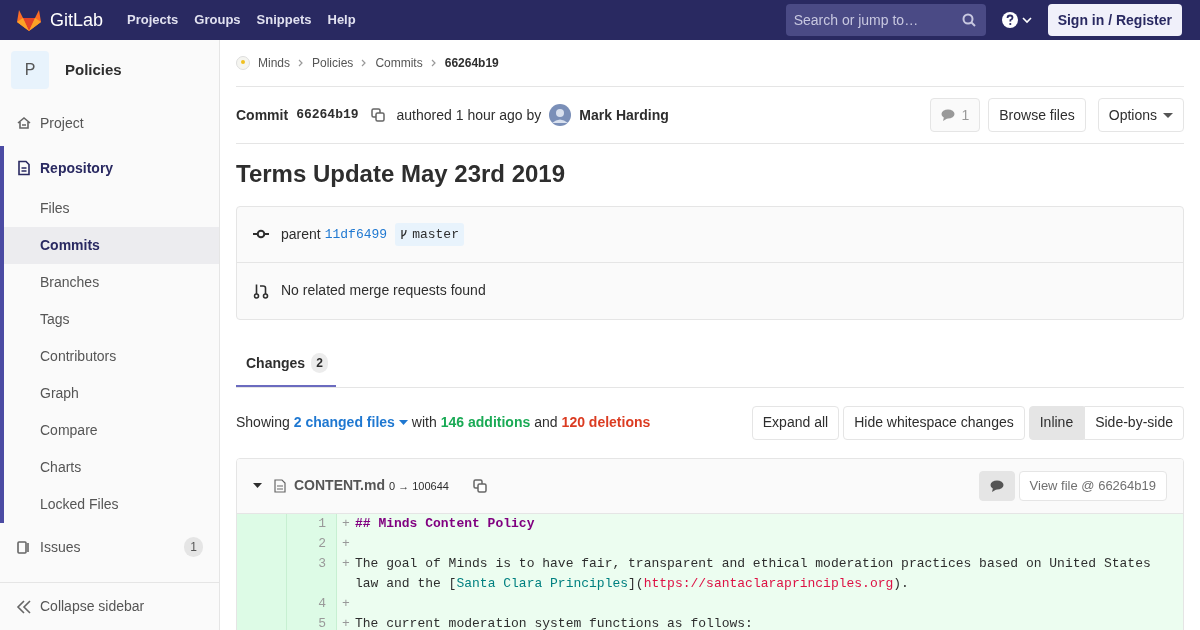 The height and width of the screenshot is (630, 1200). What do you see at coordinates (606, 423) in the screenshot?
I see `deletions-count: 120 deletions` at bounding box center [606, 423].